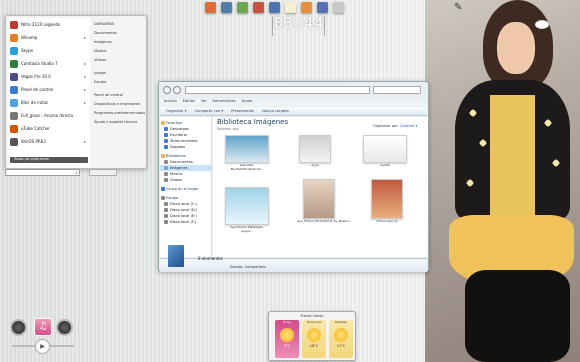 The image size is (580, 362). Describe the element at coordinates (242, 7) in the screenshot. I see `apps-dock-icon` at that location.